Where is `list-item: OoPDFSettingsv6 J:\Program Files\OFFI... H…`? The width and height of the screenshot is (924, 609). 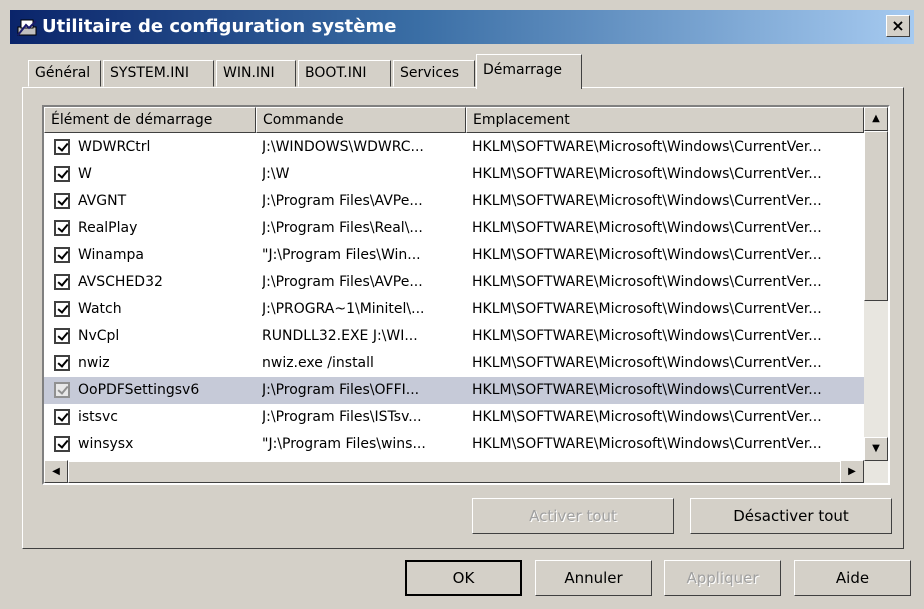
list-item: OoPDFSettingsv6 J:\Program Files\OFFI... H… is located at coordinates (454, 390).